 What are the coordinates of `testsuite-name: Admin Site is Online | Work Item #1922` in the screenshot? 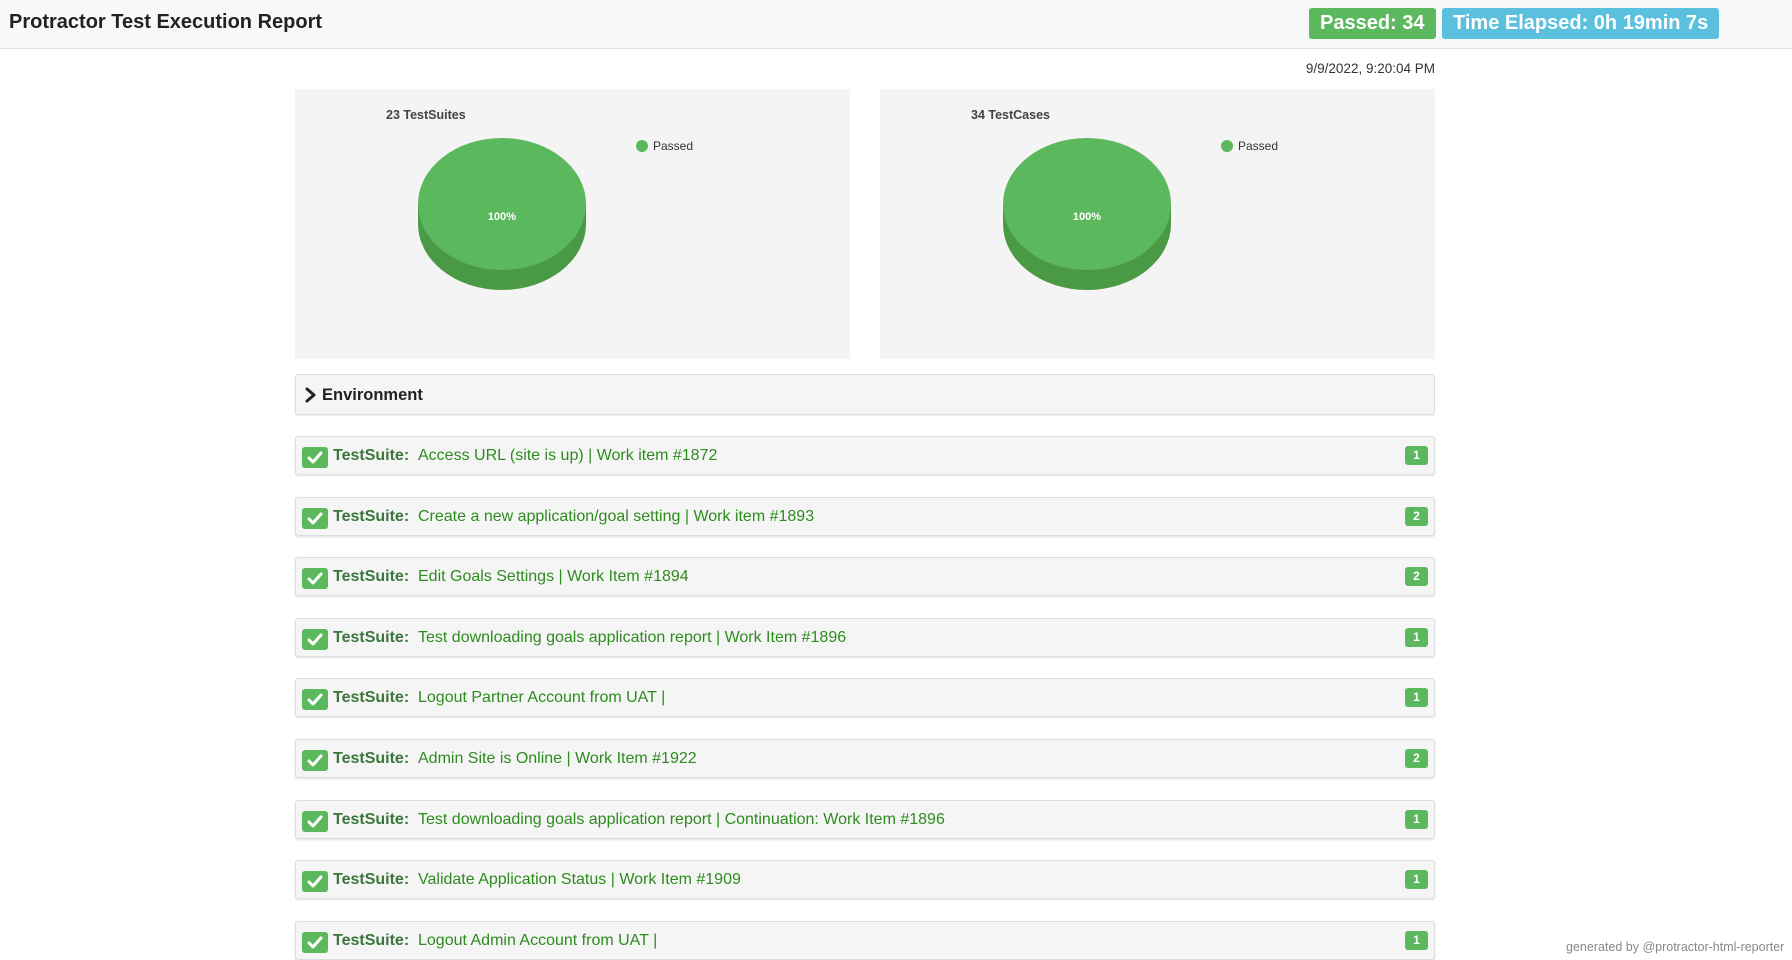 It's located at (557, 758).